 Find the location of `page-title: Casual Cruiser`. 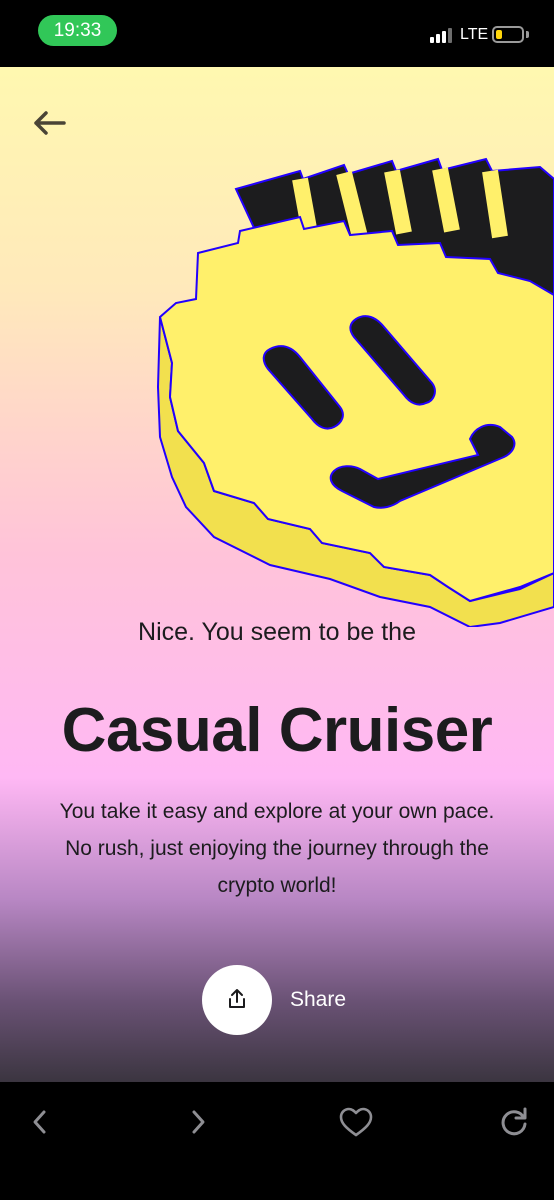

page-title: Casual Cruiser is located at coordinates (277, 730).